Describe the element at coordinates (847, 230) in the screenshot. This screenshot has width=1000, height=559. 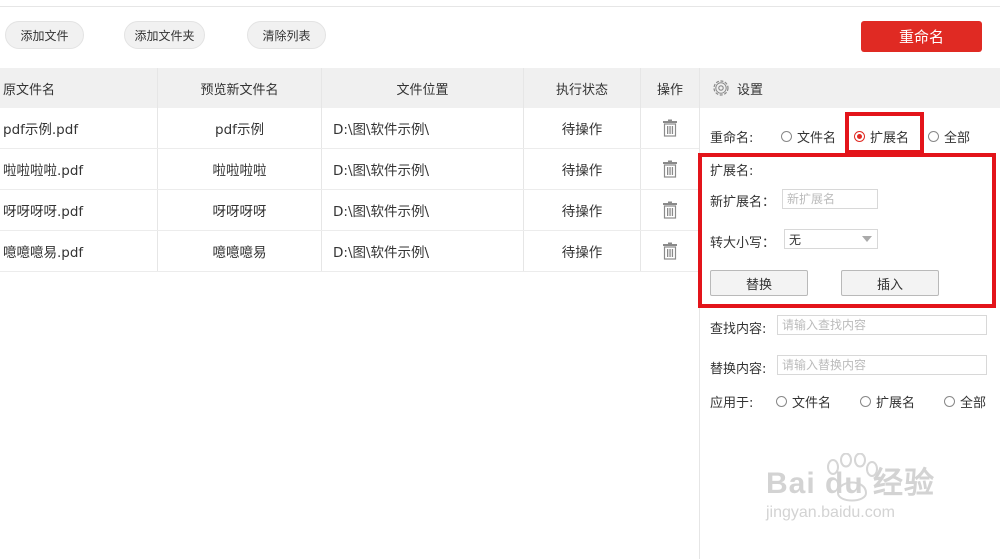
I see `highlight-box-extension-section` at that location.